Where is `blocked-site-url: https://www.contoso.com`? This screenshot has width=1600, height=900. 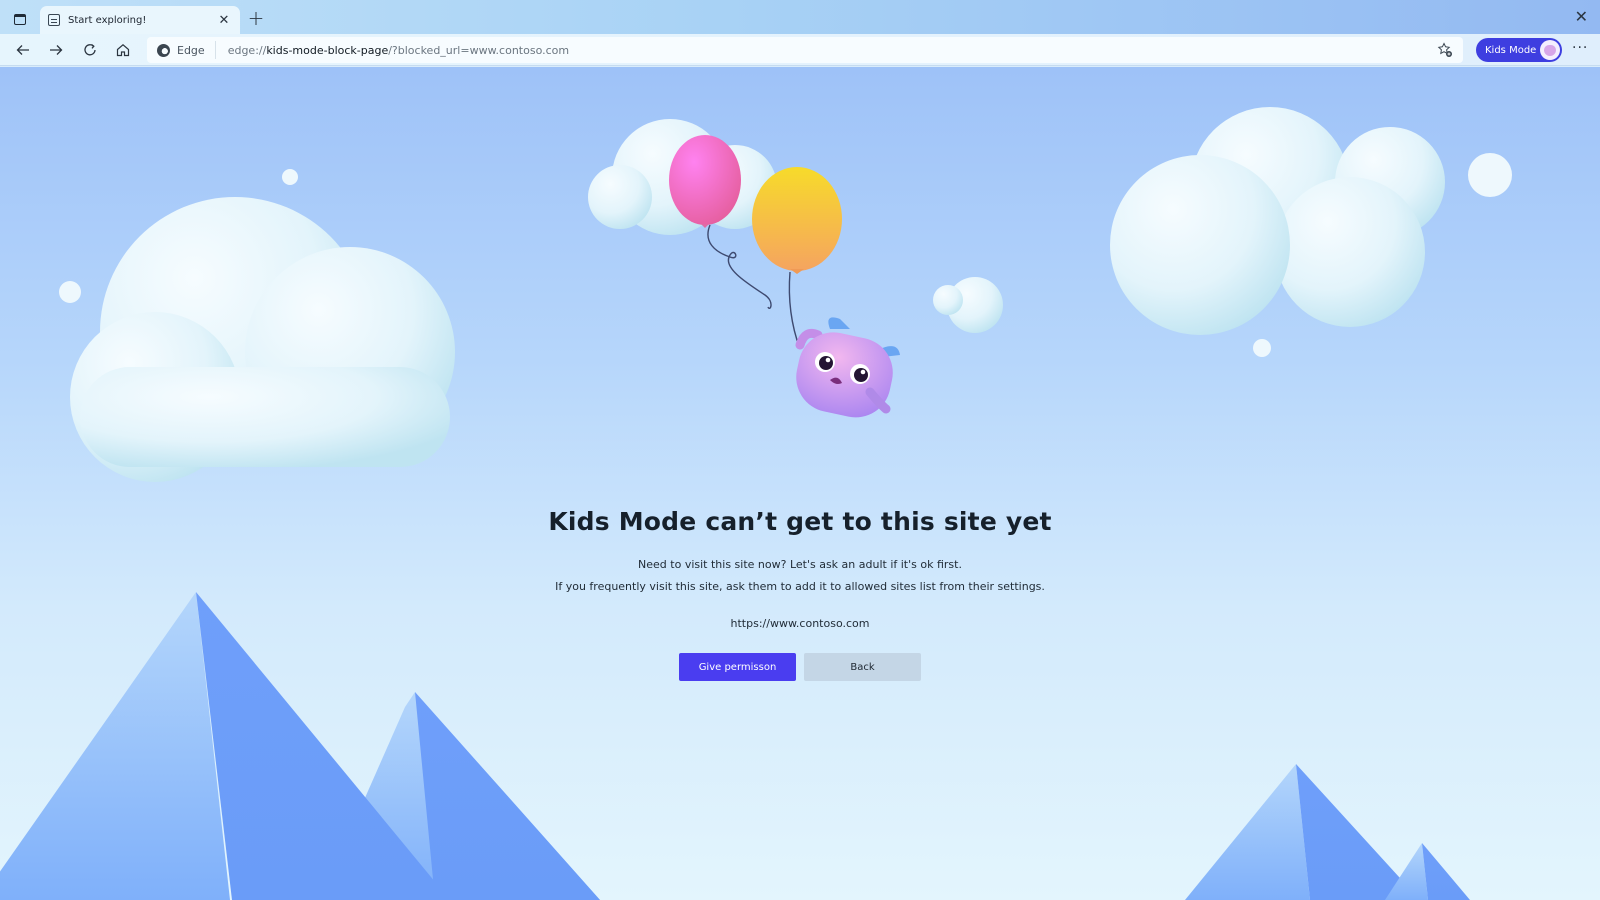 blocked-site-url: https://www.contoso.com is located at coordinates (800, 623).